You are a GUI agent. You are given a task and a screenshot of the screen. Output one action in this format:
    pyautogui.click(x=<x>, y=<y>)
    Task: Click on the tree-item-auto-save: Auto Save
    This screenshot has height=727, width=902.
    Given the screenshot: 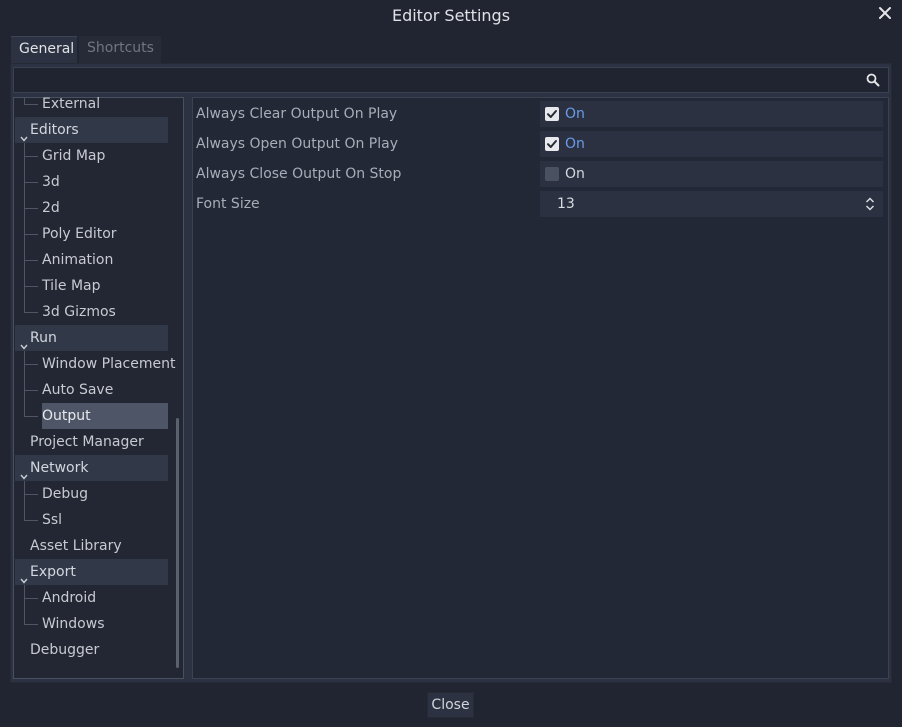 What is the action you would take?
    pyautogui.click(x=77, y=390)
    